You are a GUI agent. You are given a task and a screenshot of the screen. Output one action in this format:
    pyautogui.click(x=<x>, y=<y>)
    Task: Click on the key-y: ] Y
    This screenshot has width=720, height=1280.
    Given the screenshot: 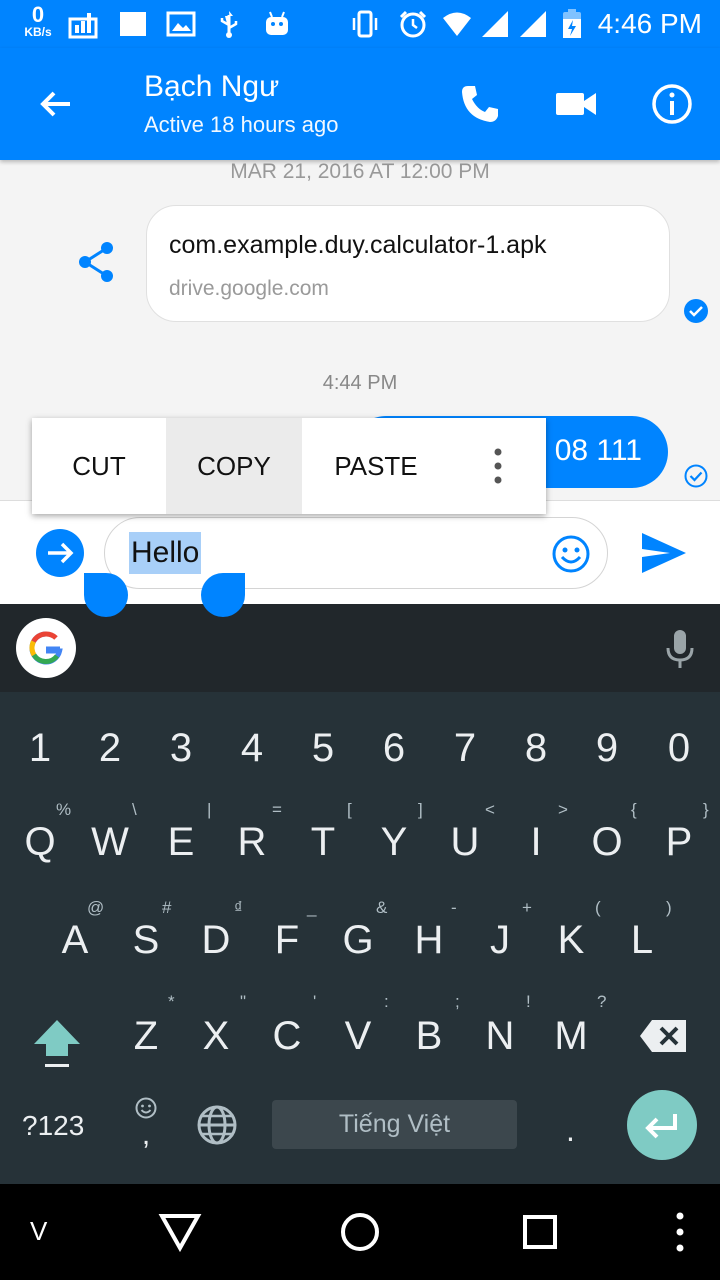 What is the action you would take?
    pyautogui.click(x=394, y=832)
    